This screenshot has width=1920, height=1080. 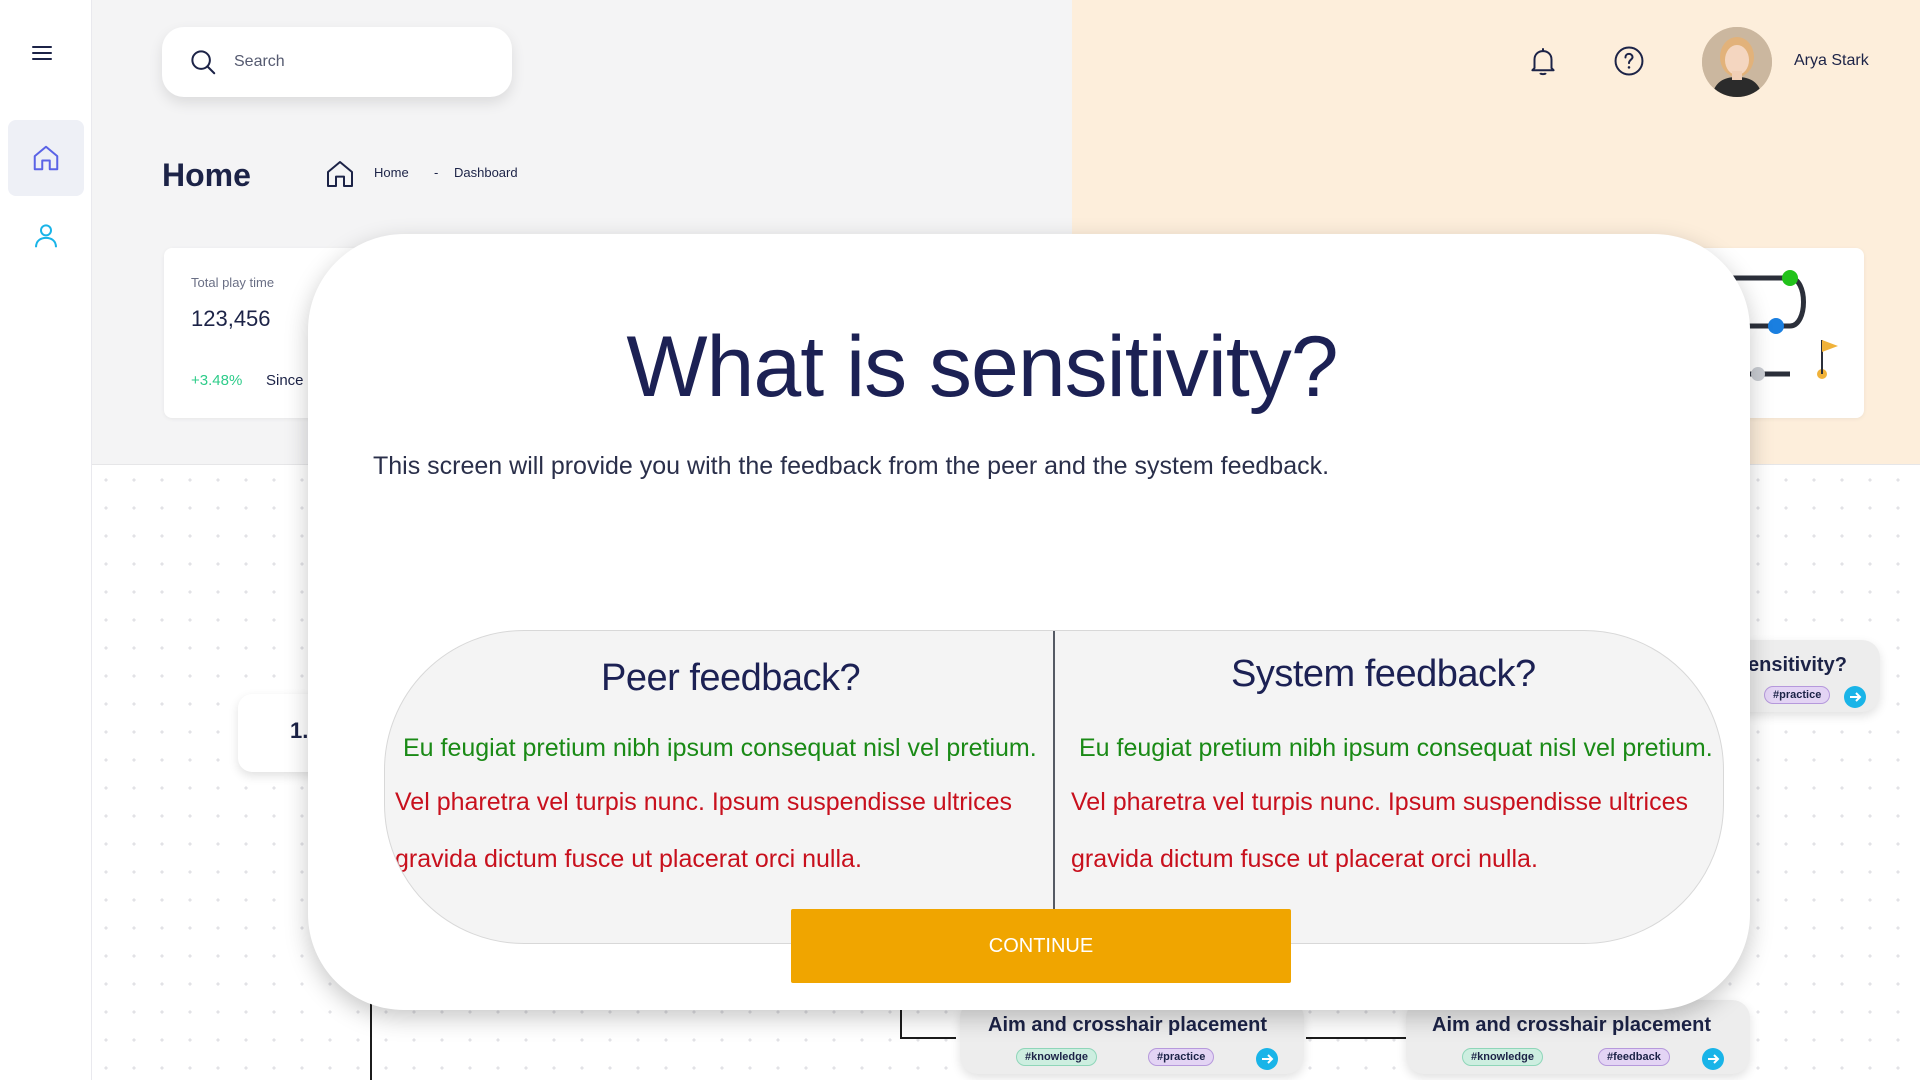 I want to click on continue-button: CONTINUE, so click(x=1041, y=946).